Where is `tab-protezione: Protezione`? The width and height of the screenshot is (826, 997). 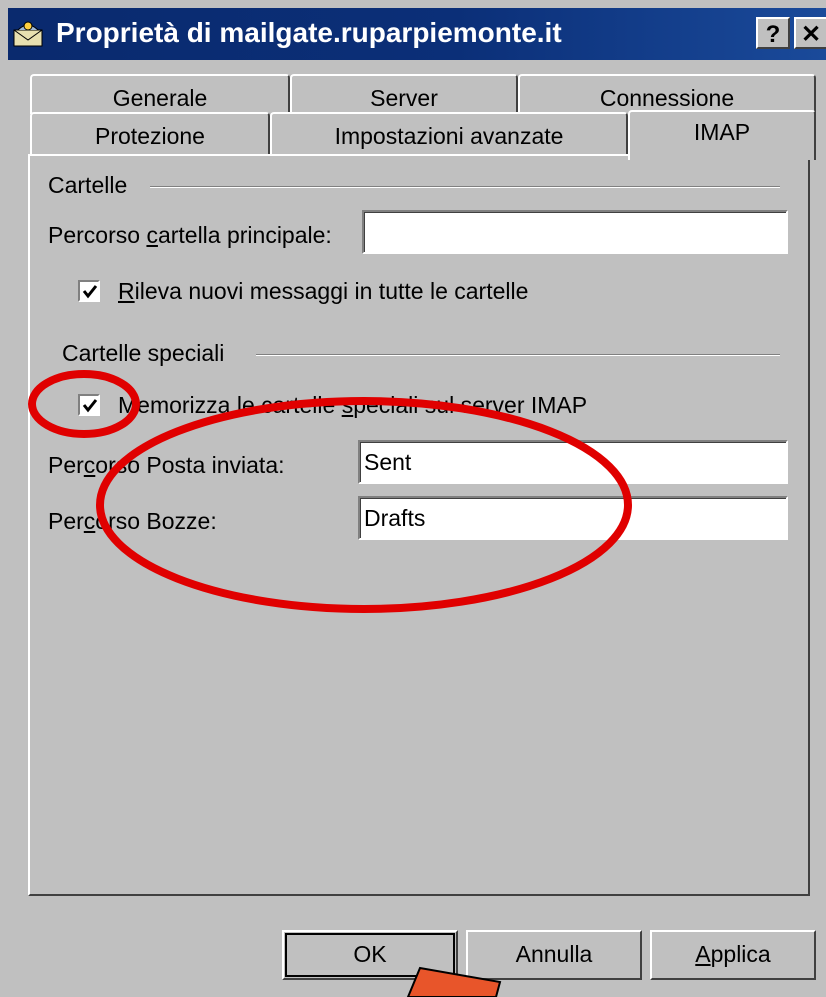 tab-protezione: Protezione is located at coordinates (150, 134).